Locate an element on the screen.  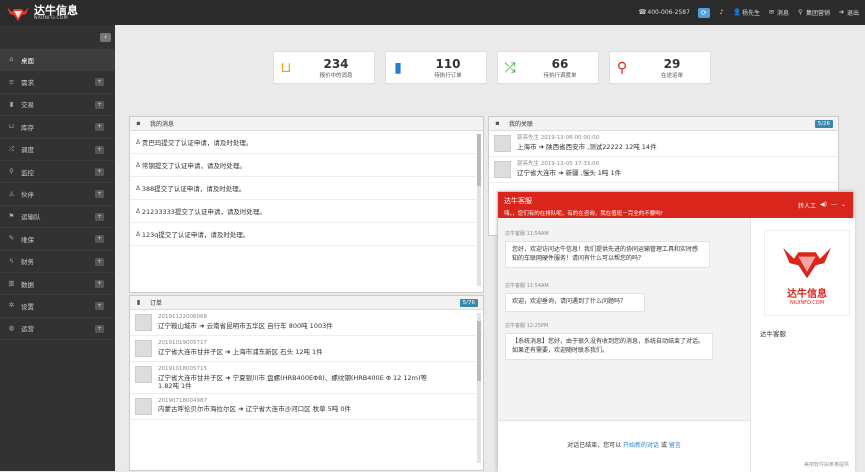
agent-avatar: 达牛信息 NIUINFO.COM is located at coordinates (807, 273).